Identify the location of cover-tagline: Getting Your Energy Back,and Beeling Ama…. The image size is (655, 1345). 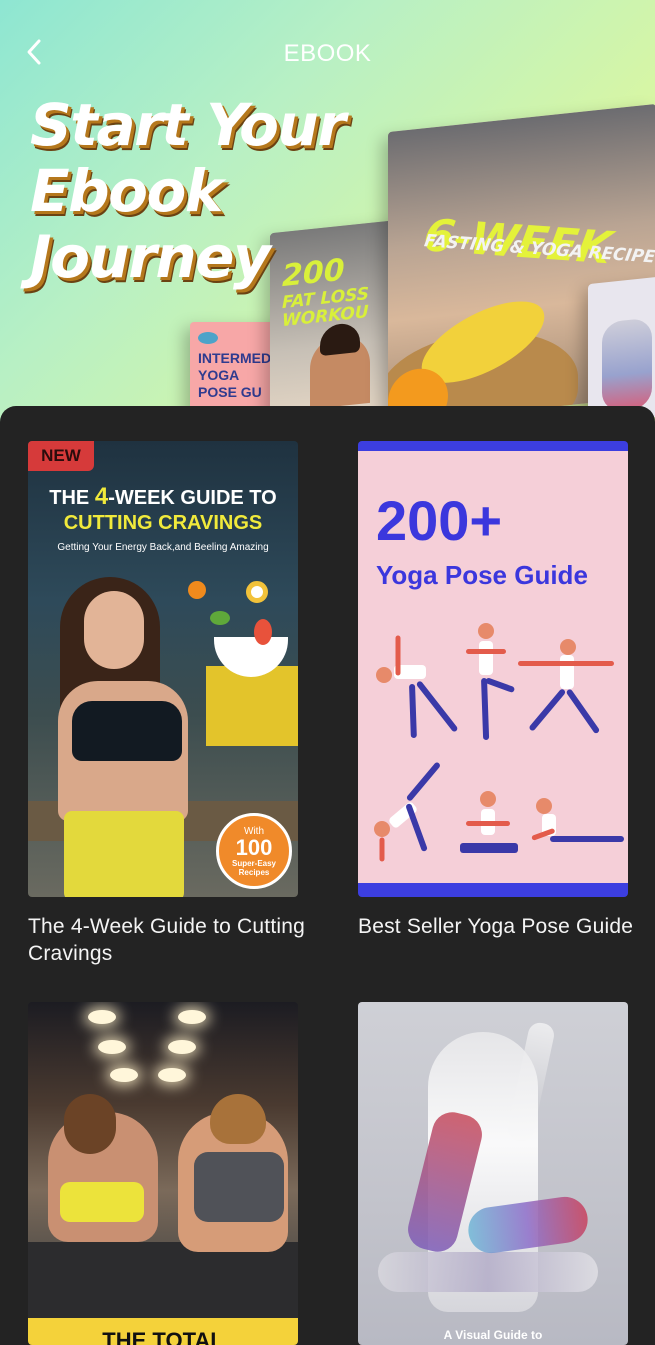
(163, 547).